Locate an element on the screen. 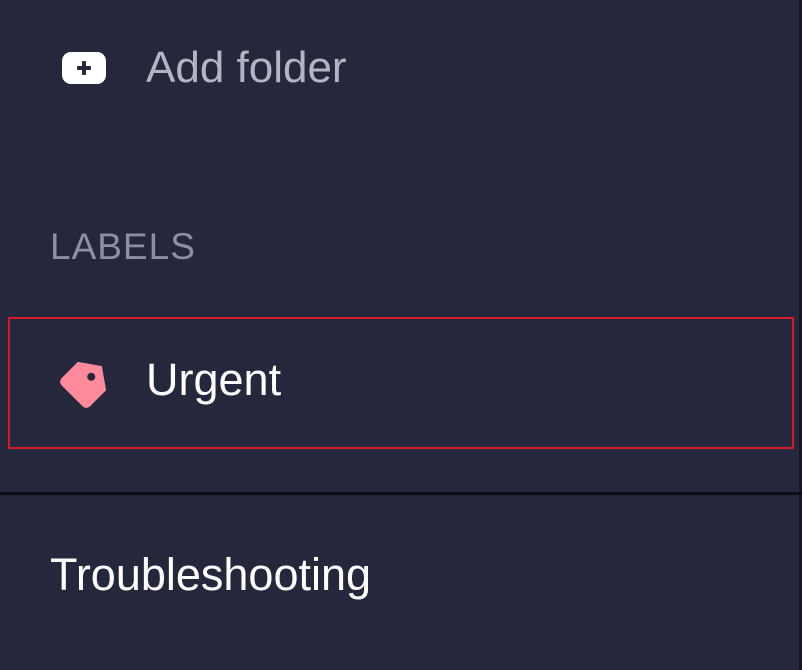 Image resolution: width=802 pixels, height=670 pixels. label-item-urgent-text: Urgent is located at coordinates (214, 379).